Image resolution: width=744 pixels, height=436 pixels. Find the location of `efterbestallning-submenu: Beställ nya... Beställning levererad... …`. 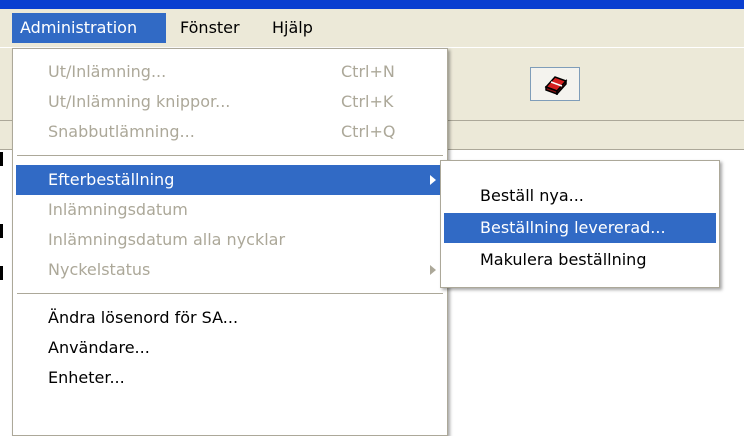

efterbestallning-submenu: Beställ nya... Beställning levererad... … is located at coordinates (580, 224).